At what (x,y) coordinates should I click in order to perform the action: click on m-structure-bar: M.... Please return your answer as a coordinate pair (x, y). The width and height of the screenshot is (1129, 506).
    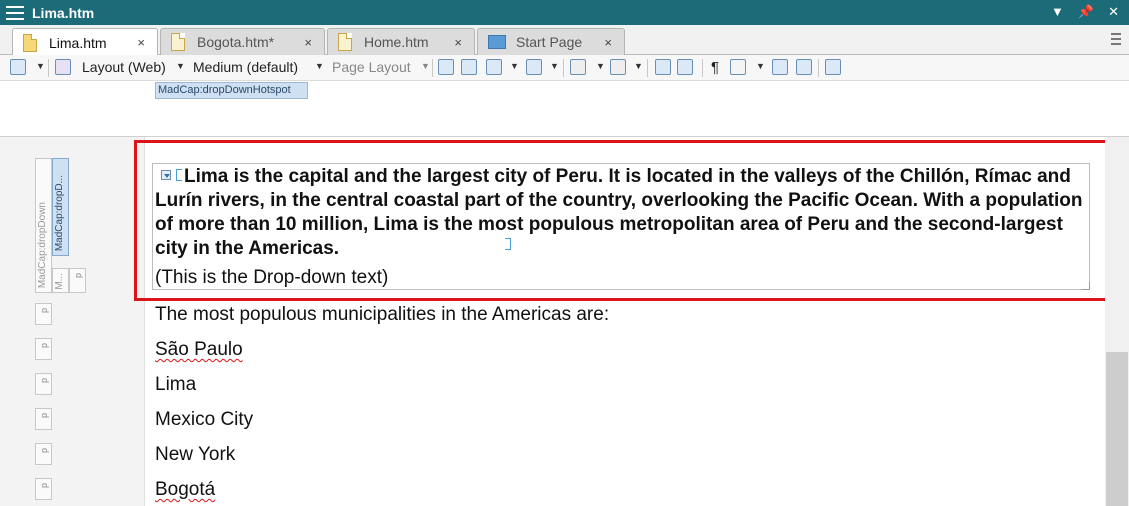
    Looking at the image, I should click on (60, 280).